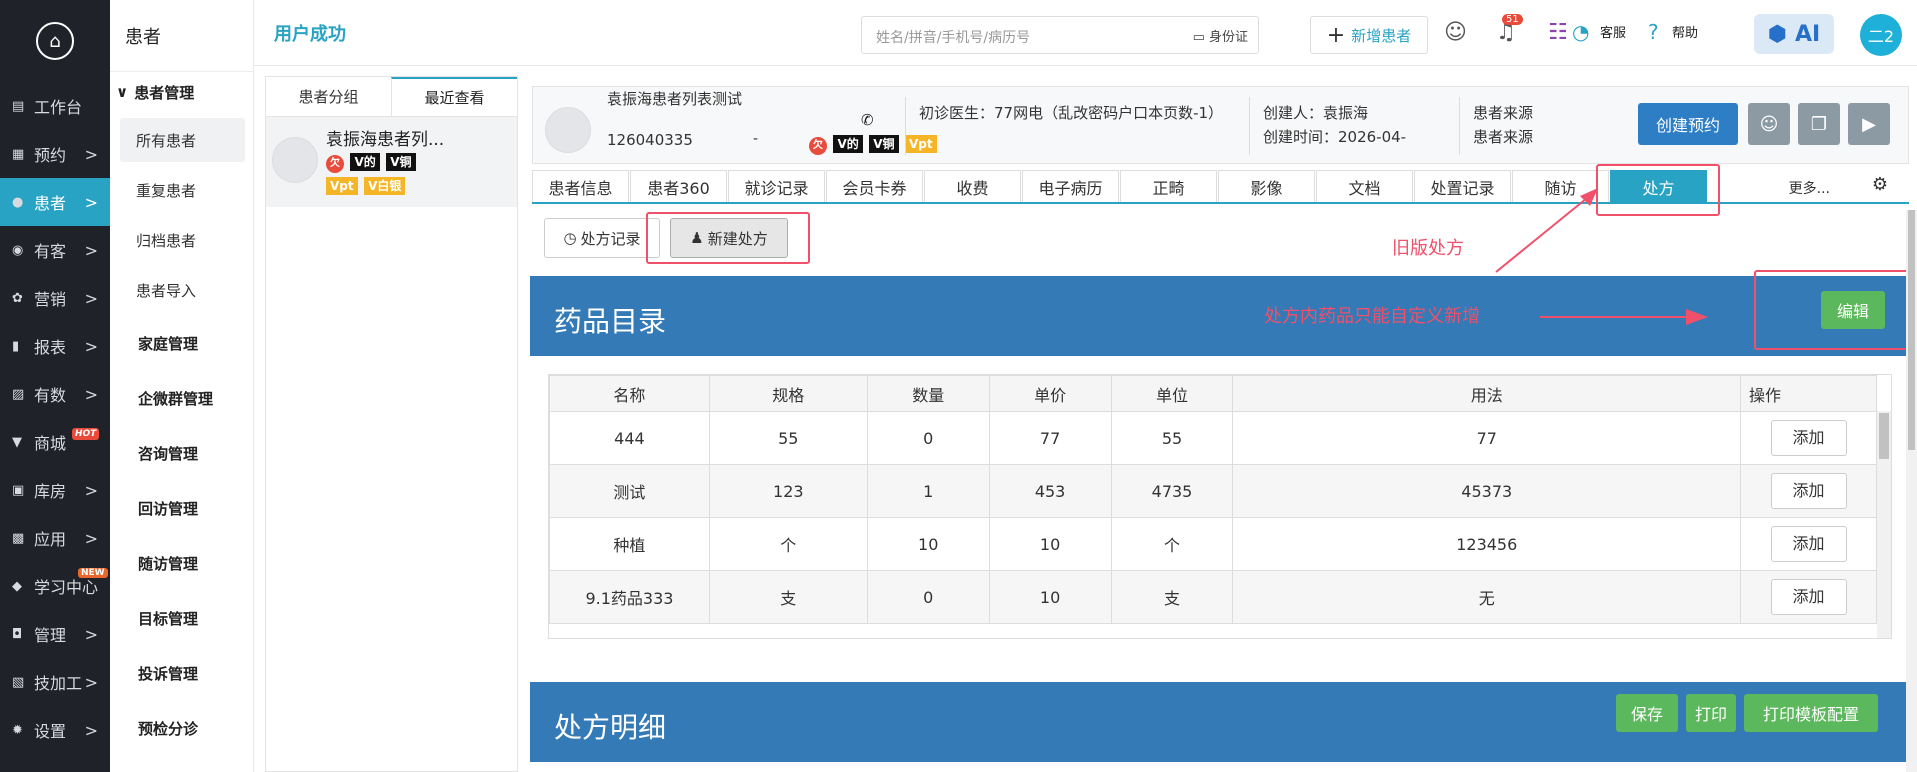 The width and height of the screenshot is (1917, 772). I want to click on nav-item-marketing: ✿ 营销 >, so click(55, 298).